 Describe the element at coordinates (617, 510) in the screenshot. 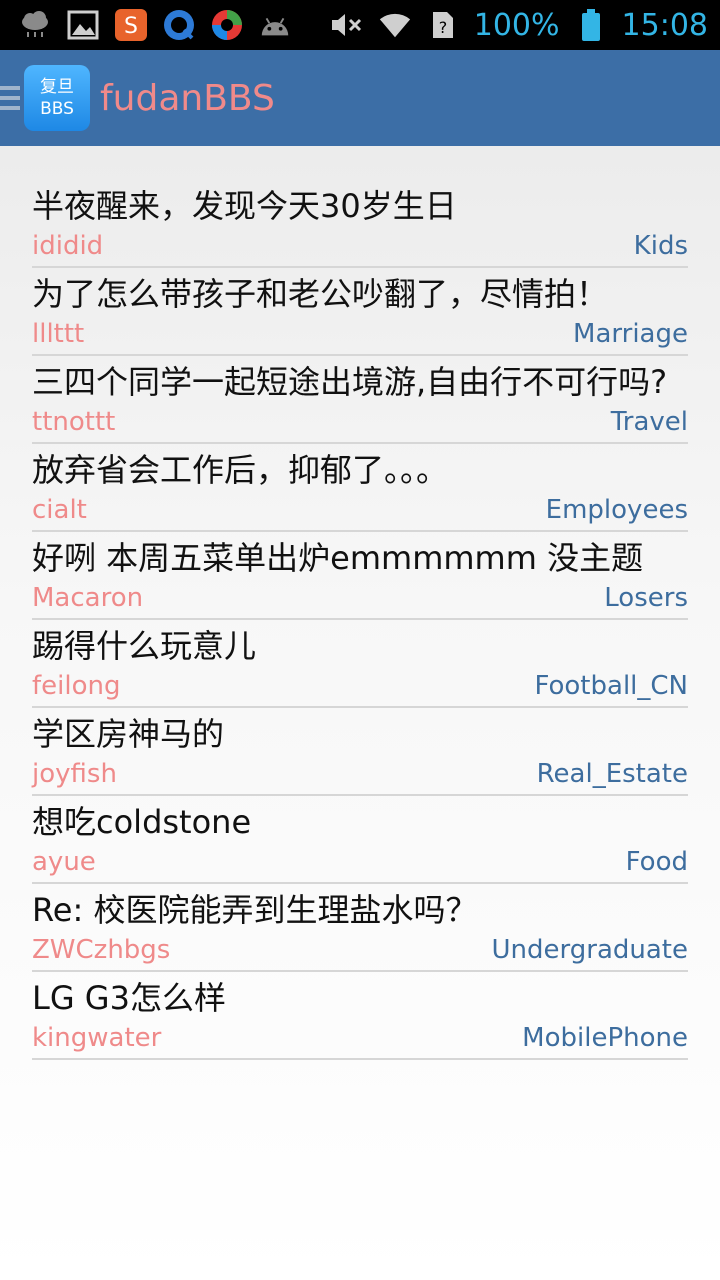

I see `post-board: Employees` at that location.